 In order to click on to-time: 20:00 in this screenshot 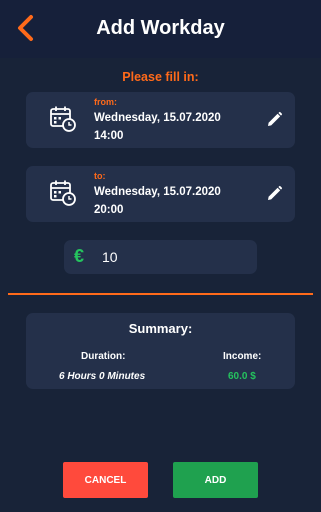, I will do `click(109, 210)`.